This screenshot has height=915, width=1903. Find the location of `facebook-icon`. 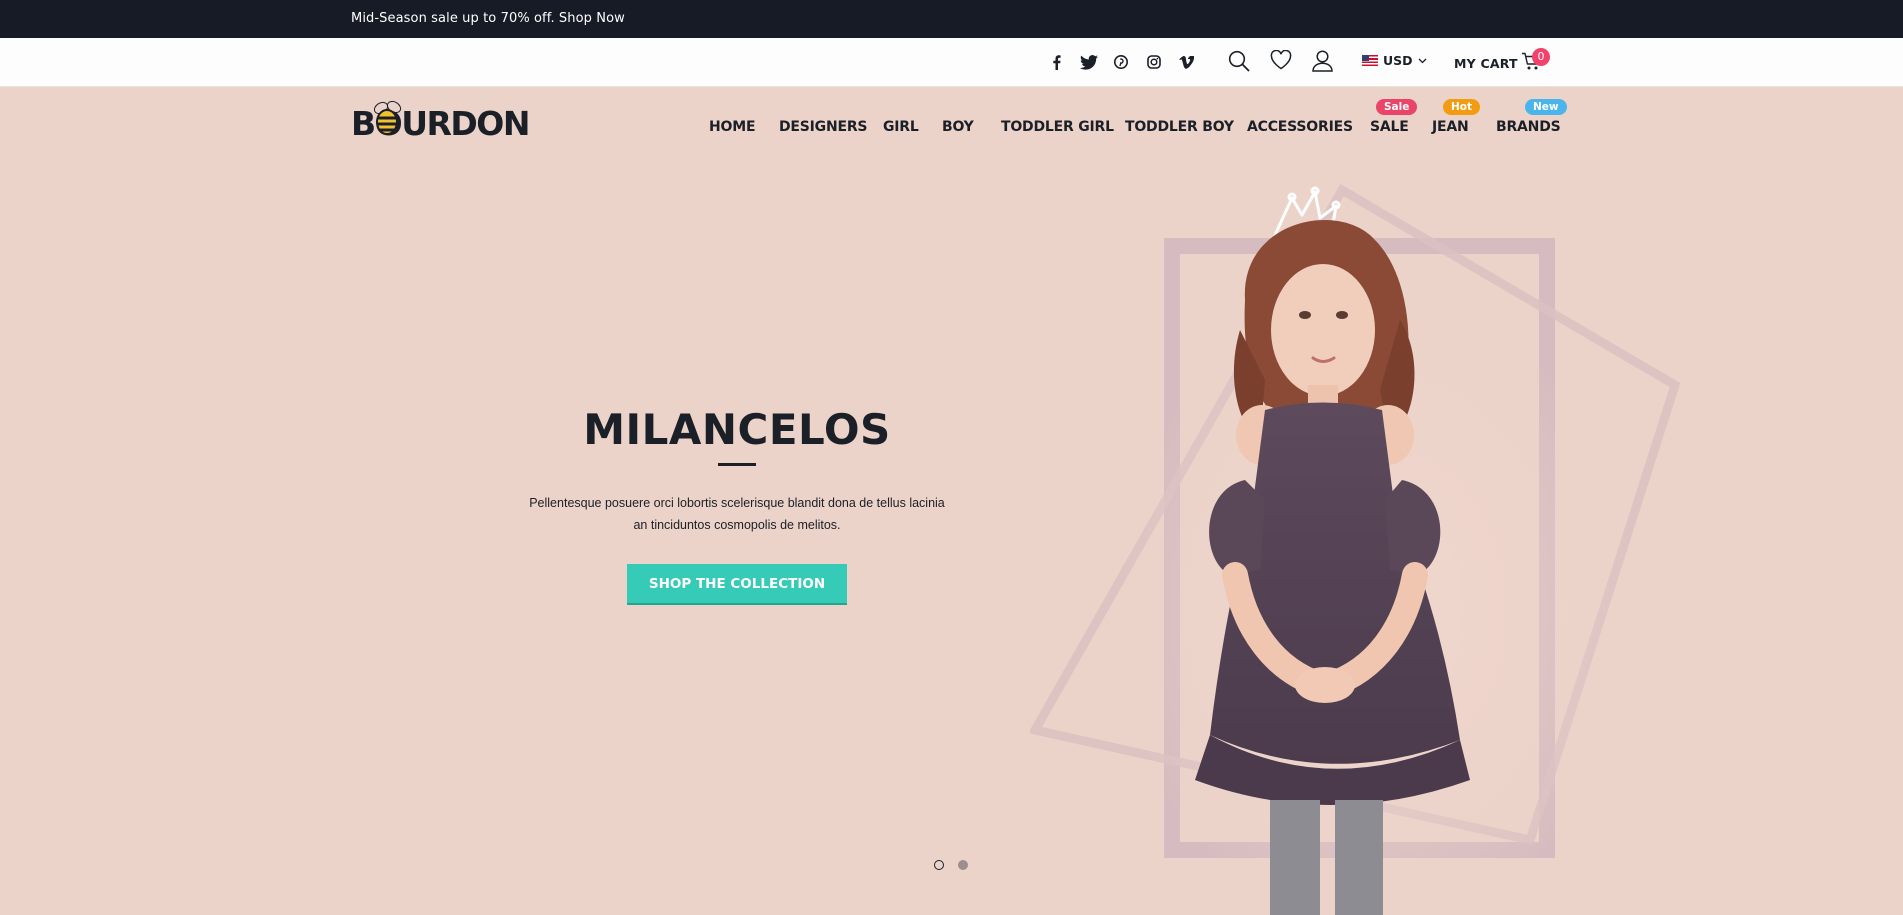

facebook-icon is located at coordinates (1056, 62).